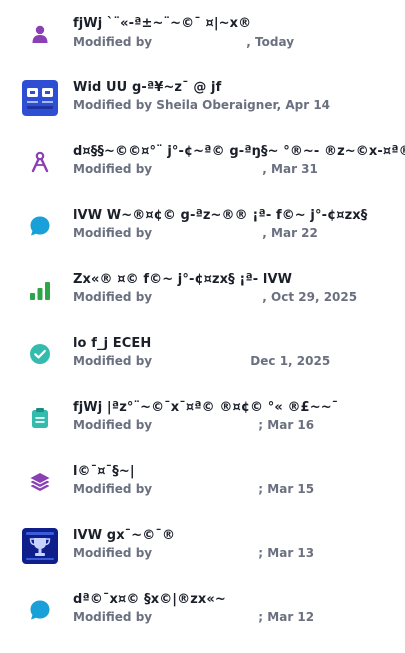 The image size is (405, 653). Describe the element at coordinates (286, 425) in the screenshot. I see `modified-date: ; Mar 16` at that location.